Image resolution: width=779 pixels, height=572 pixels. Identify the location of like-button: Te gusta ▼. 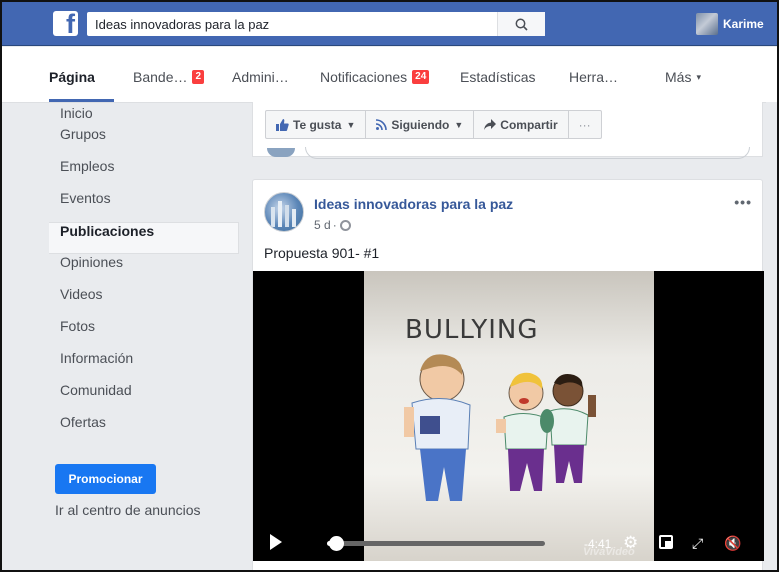
(316, 124).